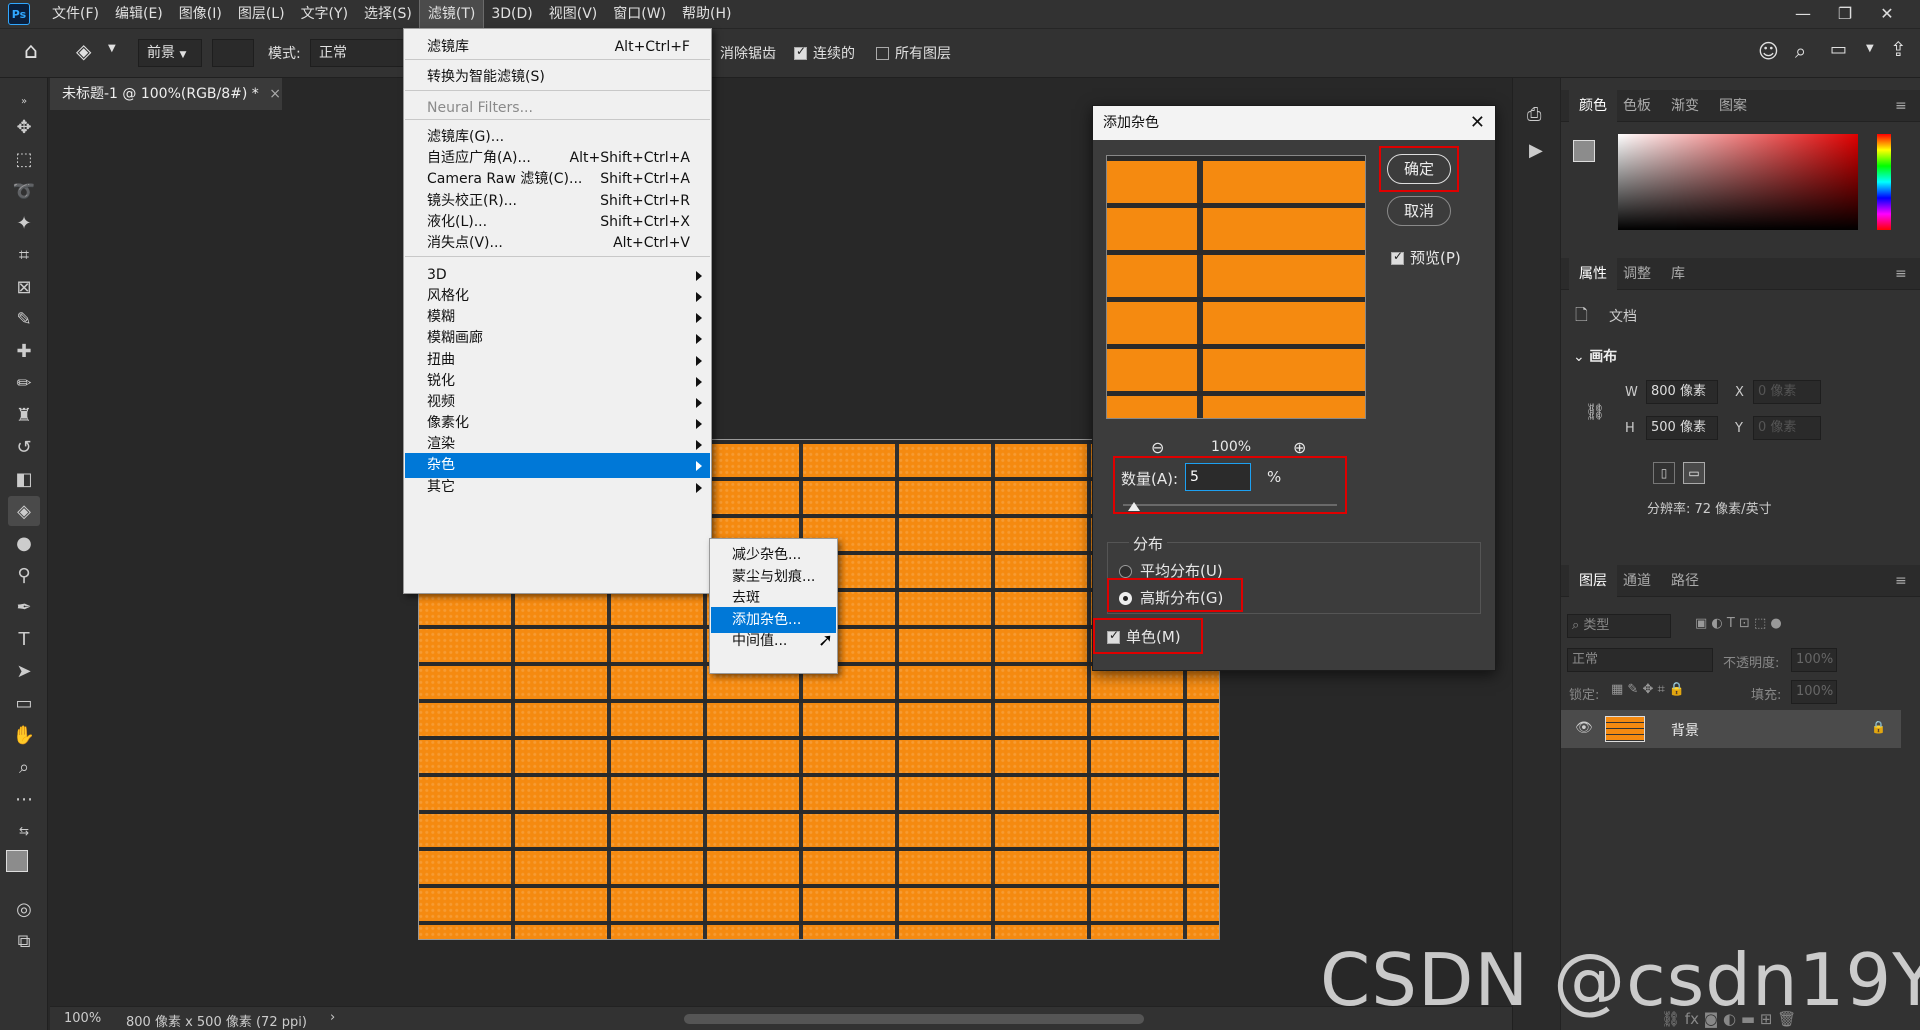  I want to click on x-input: 0 像素, so click(1787, 392).